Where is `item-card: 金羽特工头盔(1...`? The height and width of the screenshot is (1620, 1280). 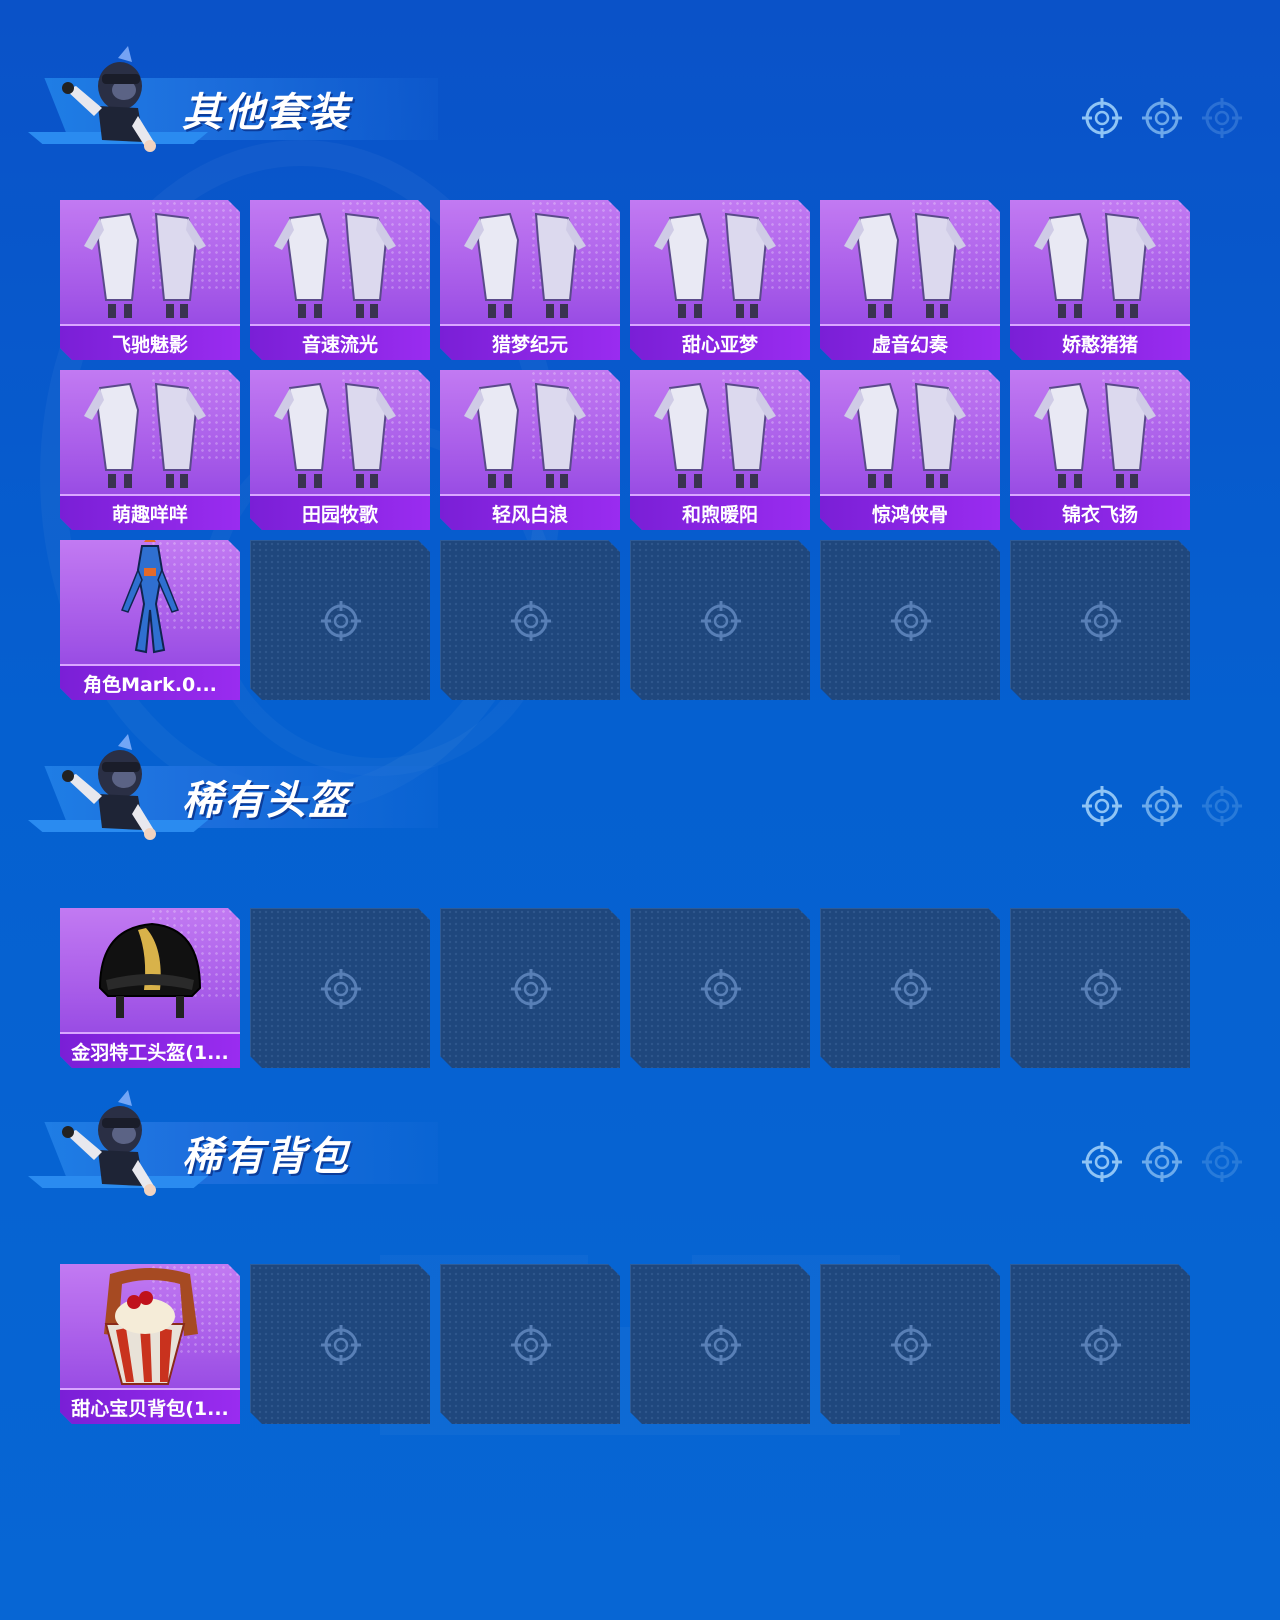 item-card: 金羽特工头盔(1... is located at coordinates (150, 988).